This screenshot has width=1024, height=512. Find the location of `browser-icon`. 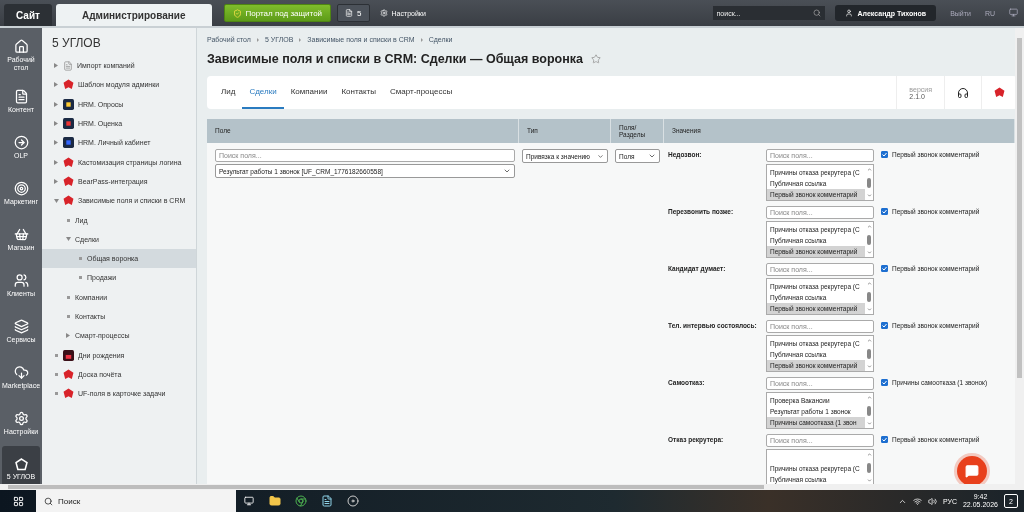

browser-icon is located at coordinates (301, 501).